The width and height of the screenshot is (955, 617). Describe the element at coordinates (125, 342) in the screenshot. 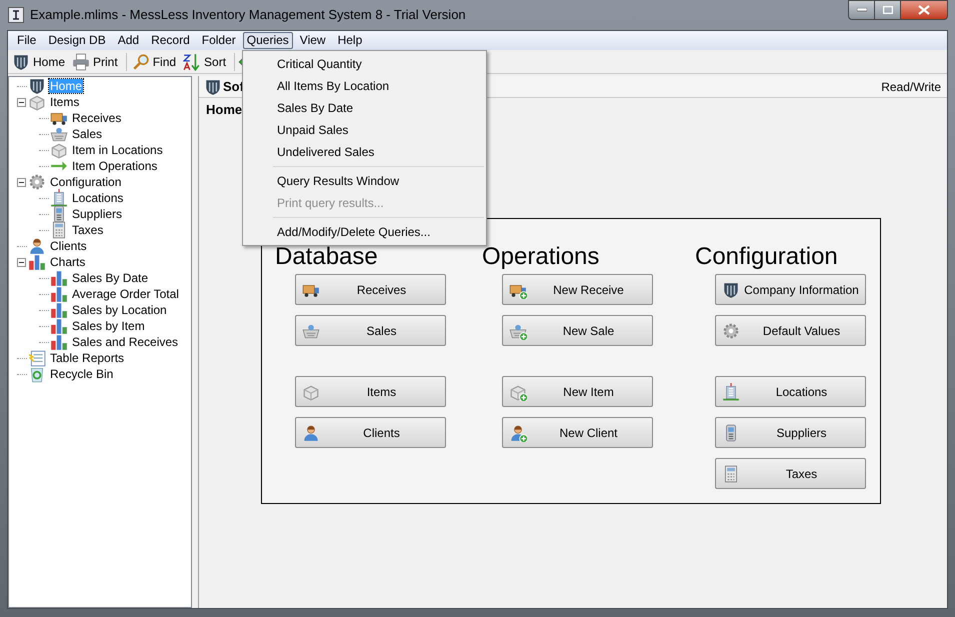

I see `tree-item: Sales and Receives` at that location.